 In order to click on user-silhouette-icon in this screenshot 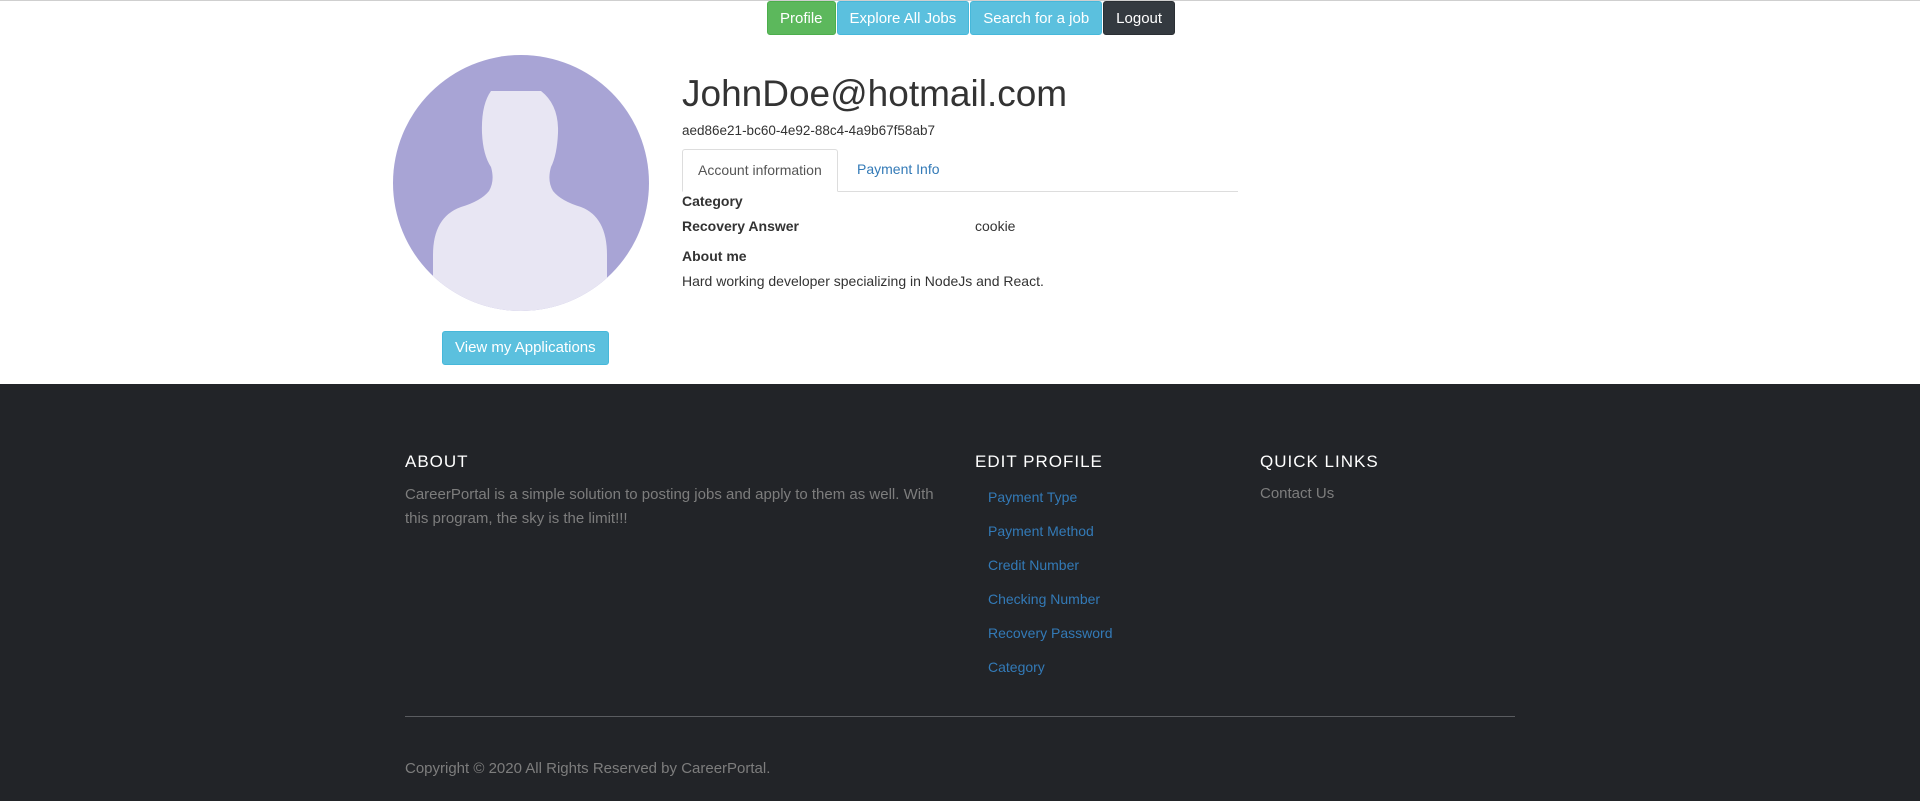, I will do `click(520, 201)`.